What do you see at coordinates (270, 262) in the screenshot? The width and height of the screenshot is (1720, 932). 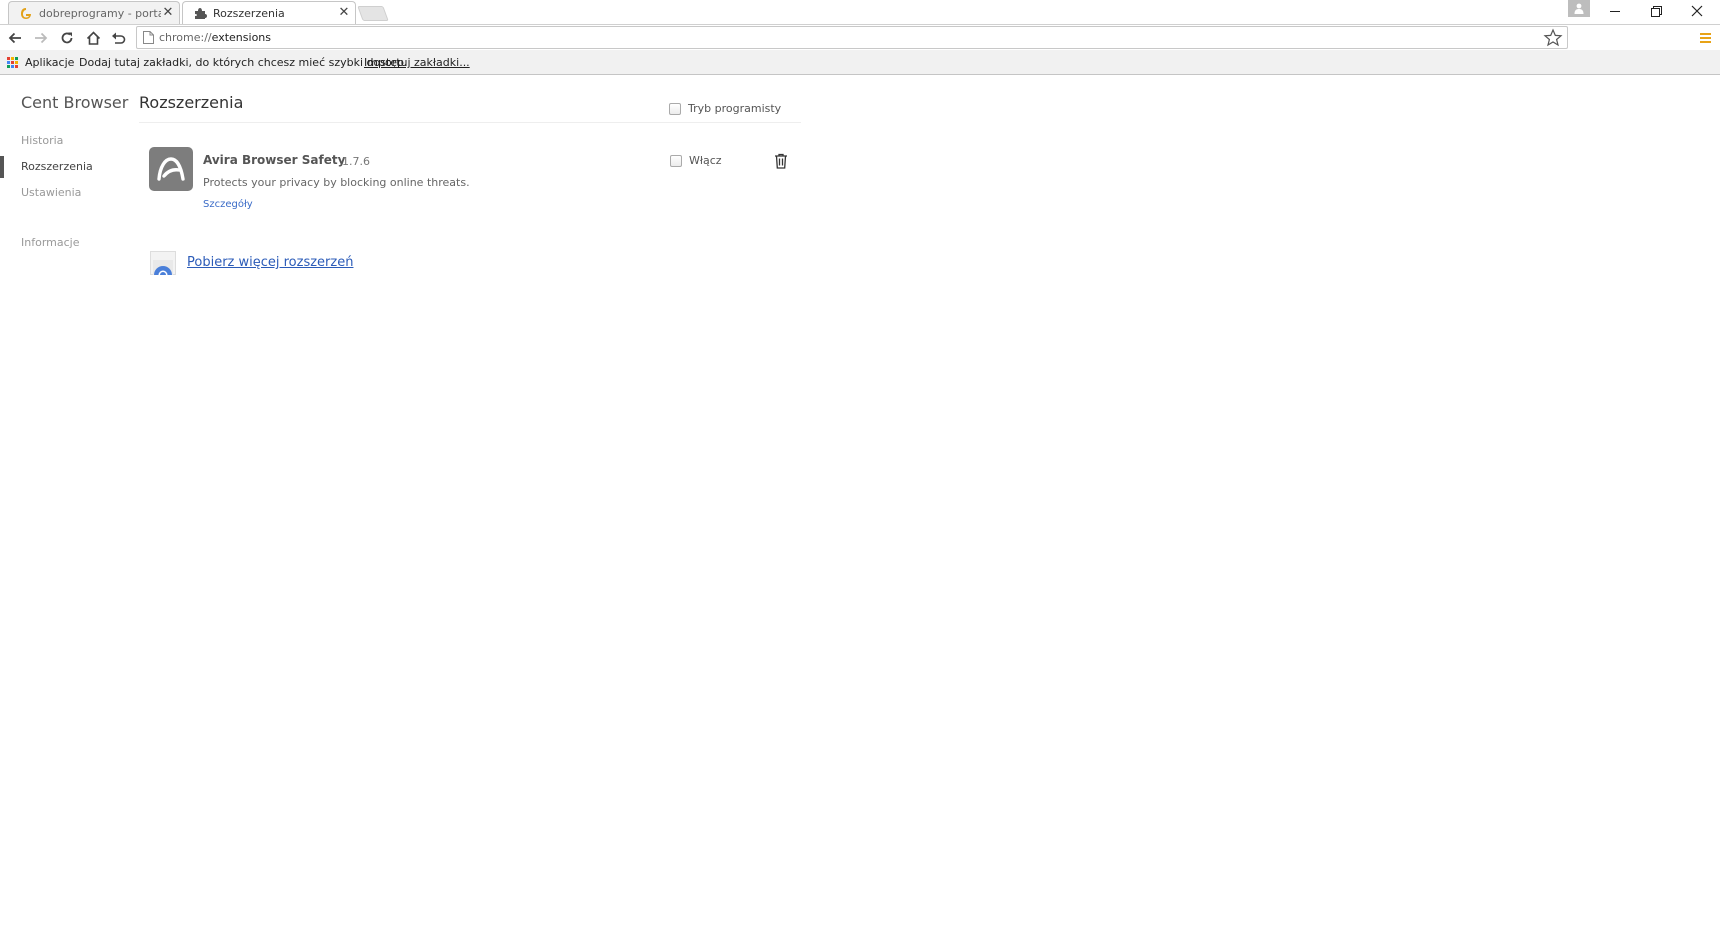 I see `get-more-extensions-link: Pobierz więcej rozszerzeń` at bounding box center [270, 262].